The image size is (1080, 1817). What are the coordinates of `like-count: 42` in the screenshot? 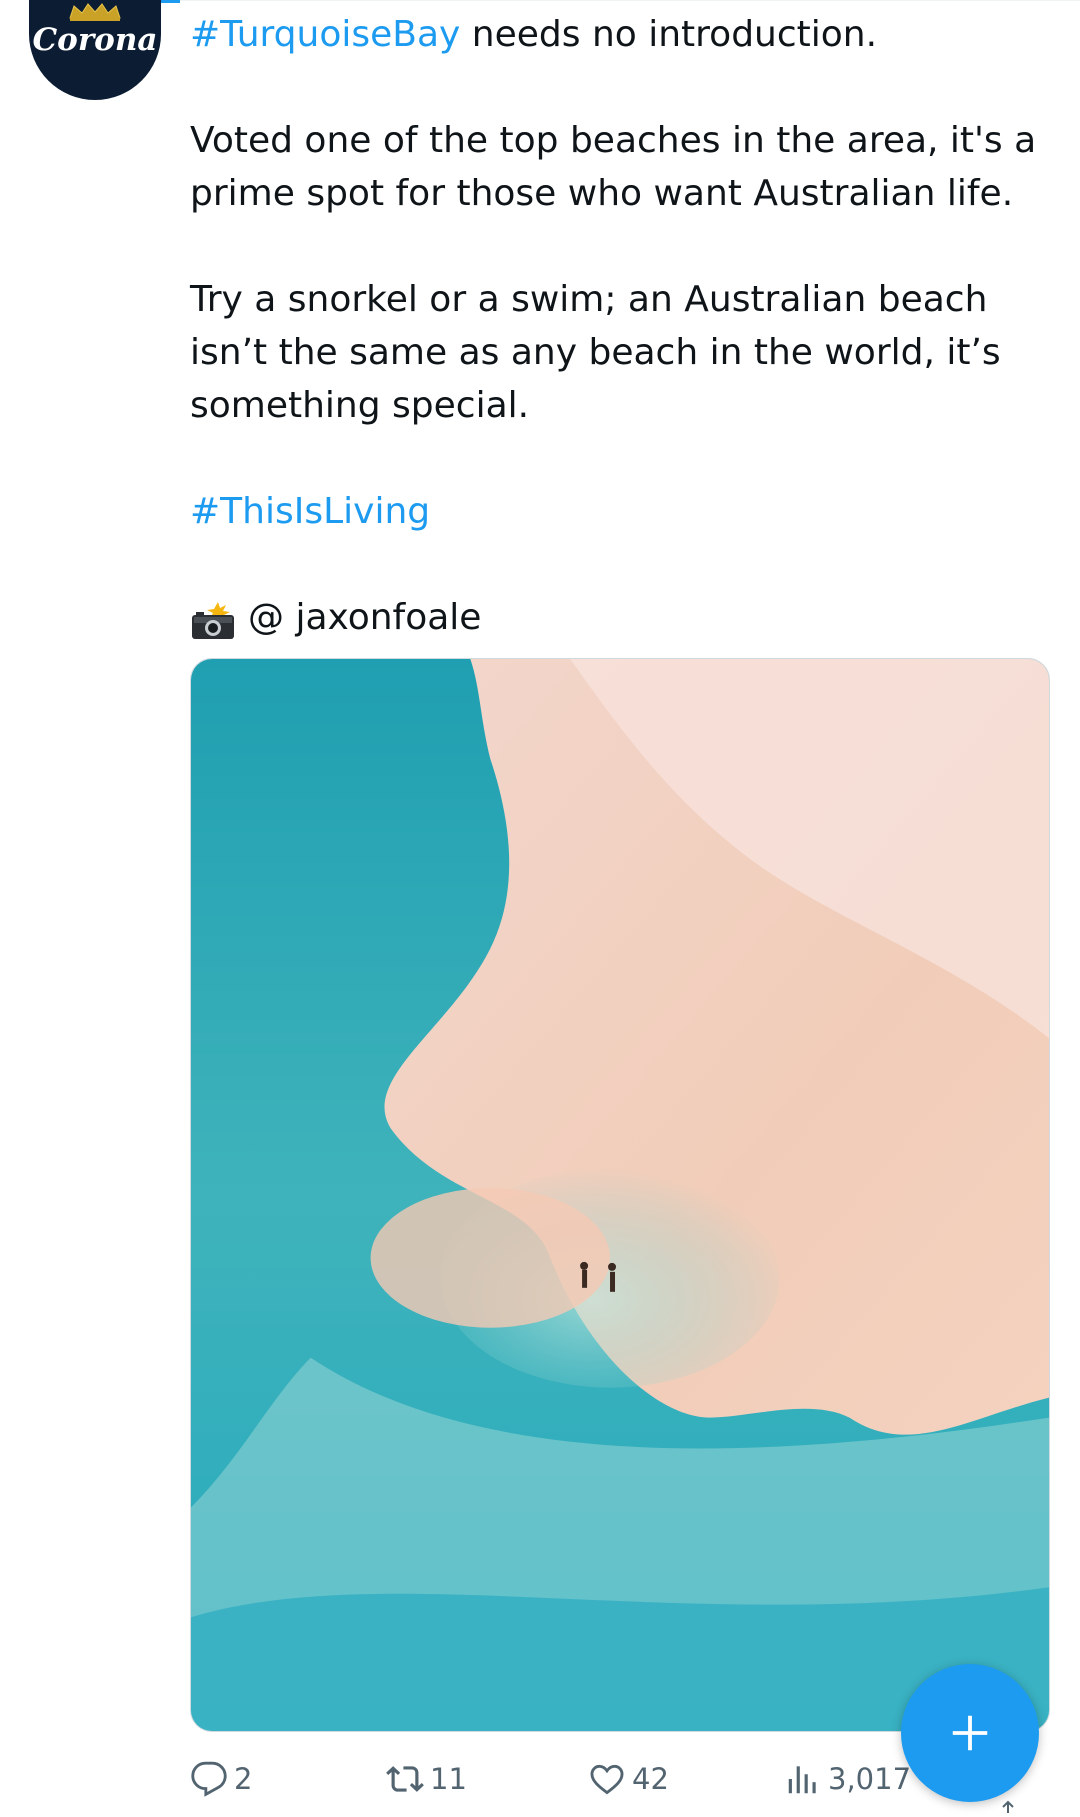 It's located at (650, 1779).